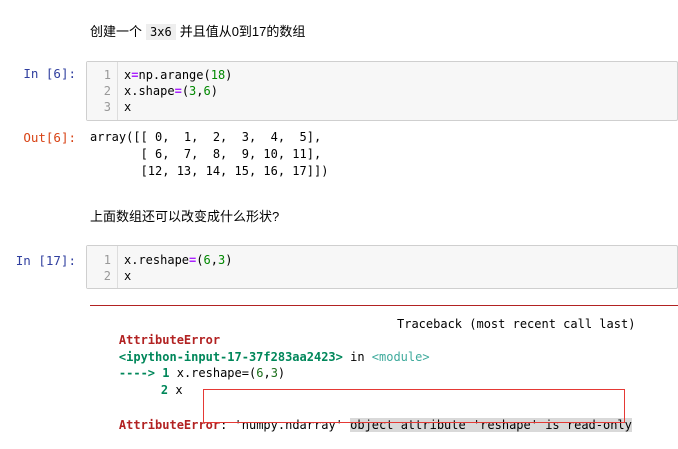  Describe the element at coordinates (231, 373) in the screenshot. I see `traceback-code: x.reshape=(6,3)` at that location.